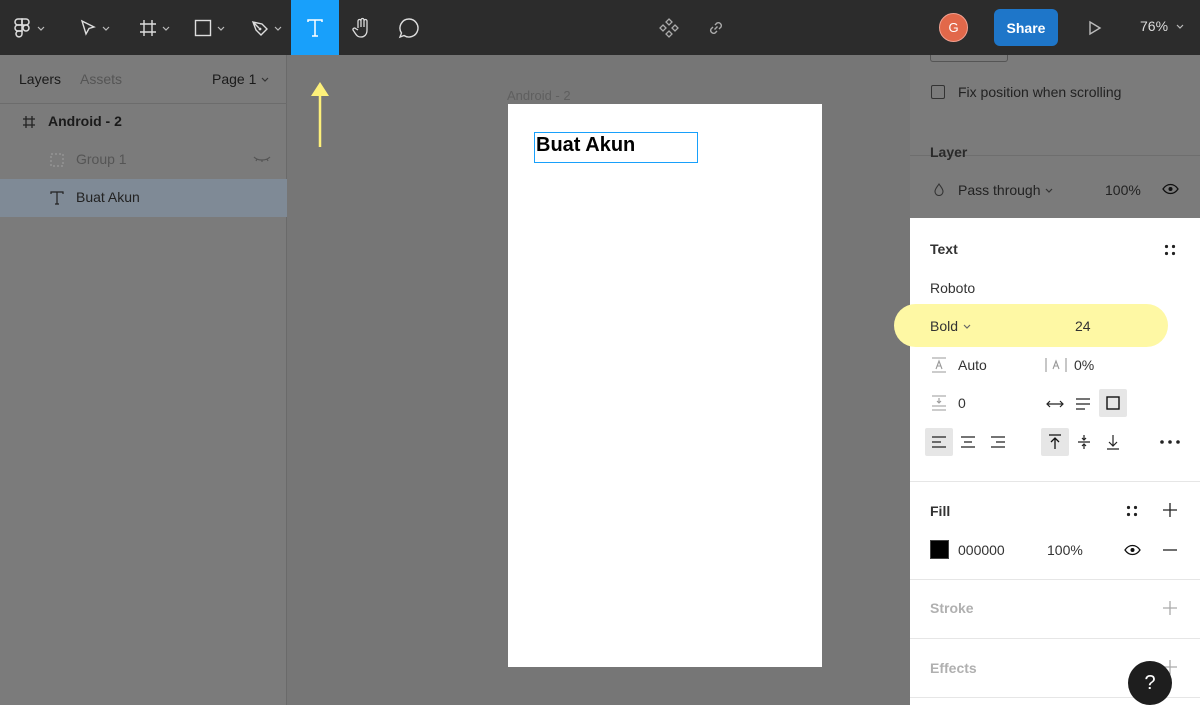 The width and height of the screenshot is (1200, 705). I want to click on components-button, so click(669, 27).